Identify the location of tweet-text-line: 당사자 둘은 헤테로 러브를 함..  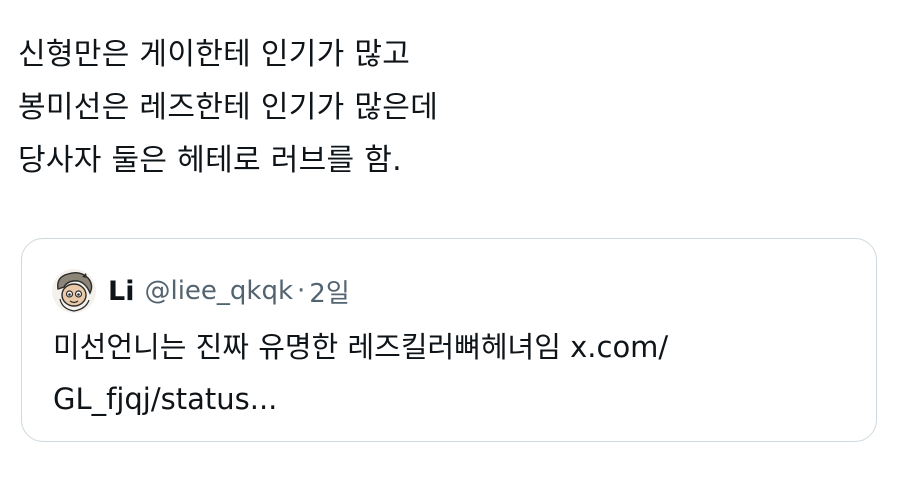
(210, 160).